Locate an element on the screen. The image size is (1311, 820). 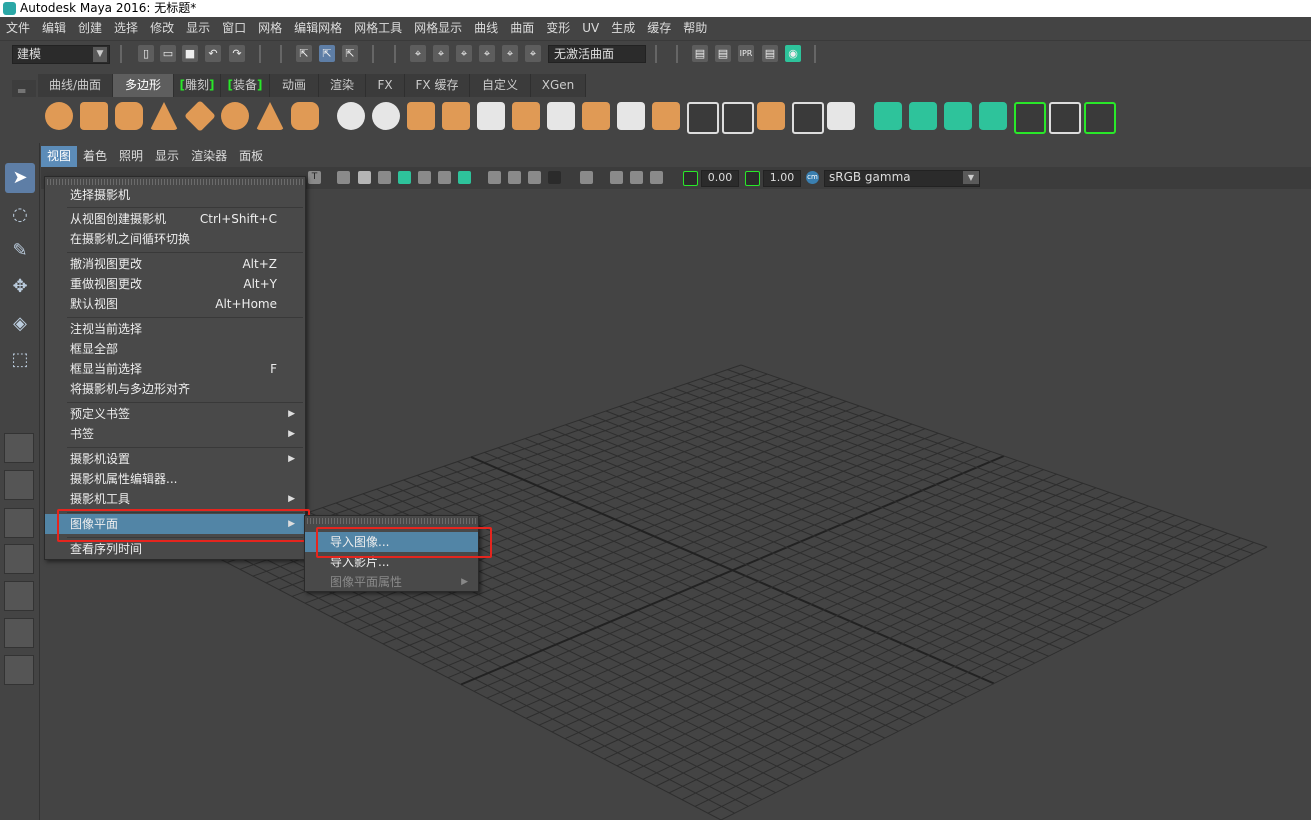
menu-window: 窗口 is located at coordinates (234, 28).